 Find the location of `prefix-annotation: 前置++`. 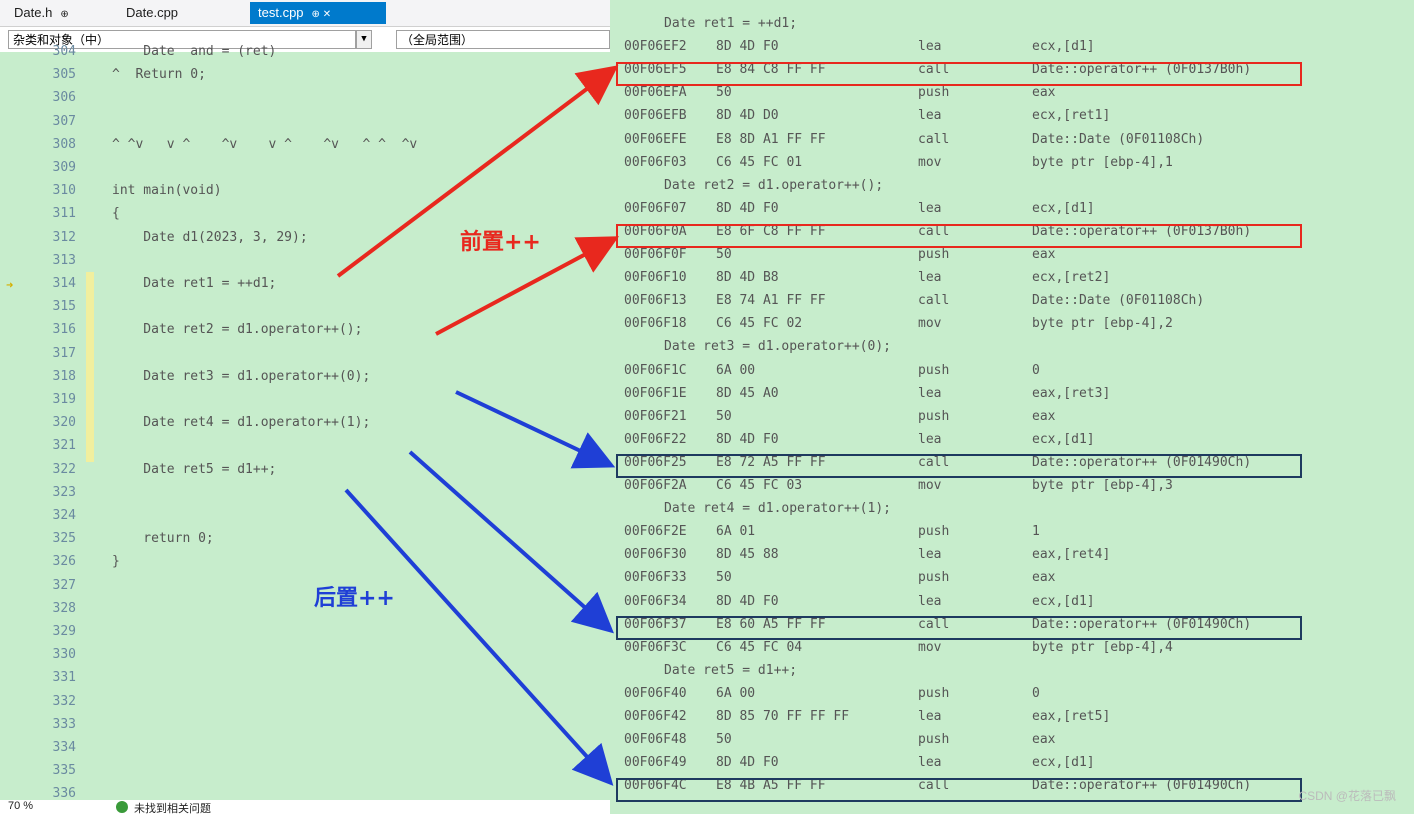

prefix-annotation: 前置++ is located at coordinates (500, 242).